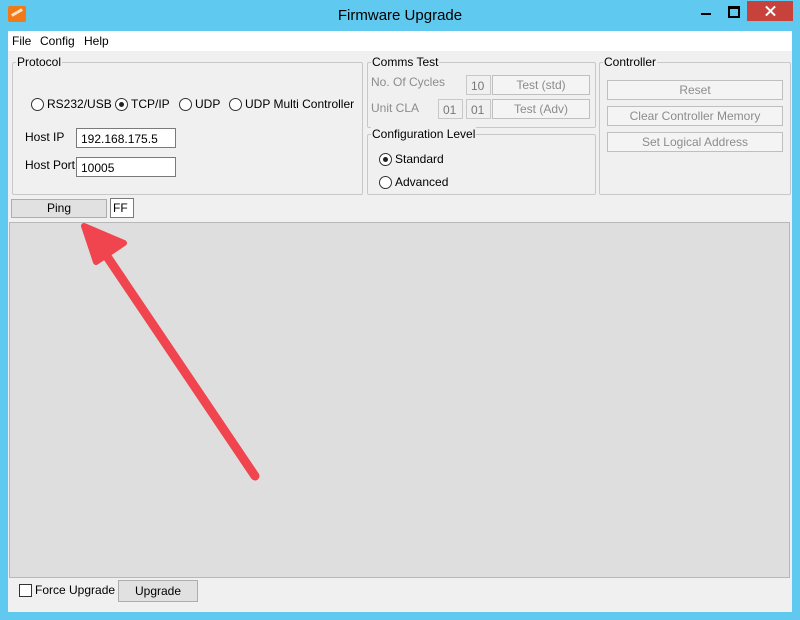 This screenshot has width=800, height=620. Describe the element at coordinates (695, 116) in the screenshot. I see `clear-controller-memory-button: Clear Controller Memory` at that location.